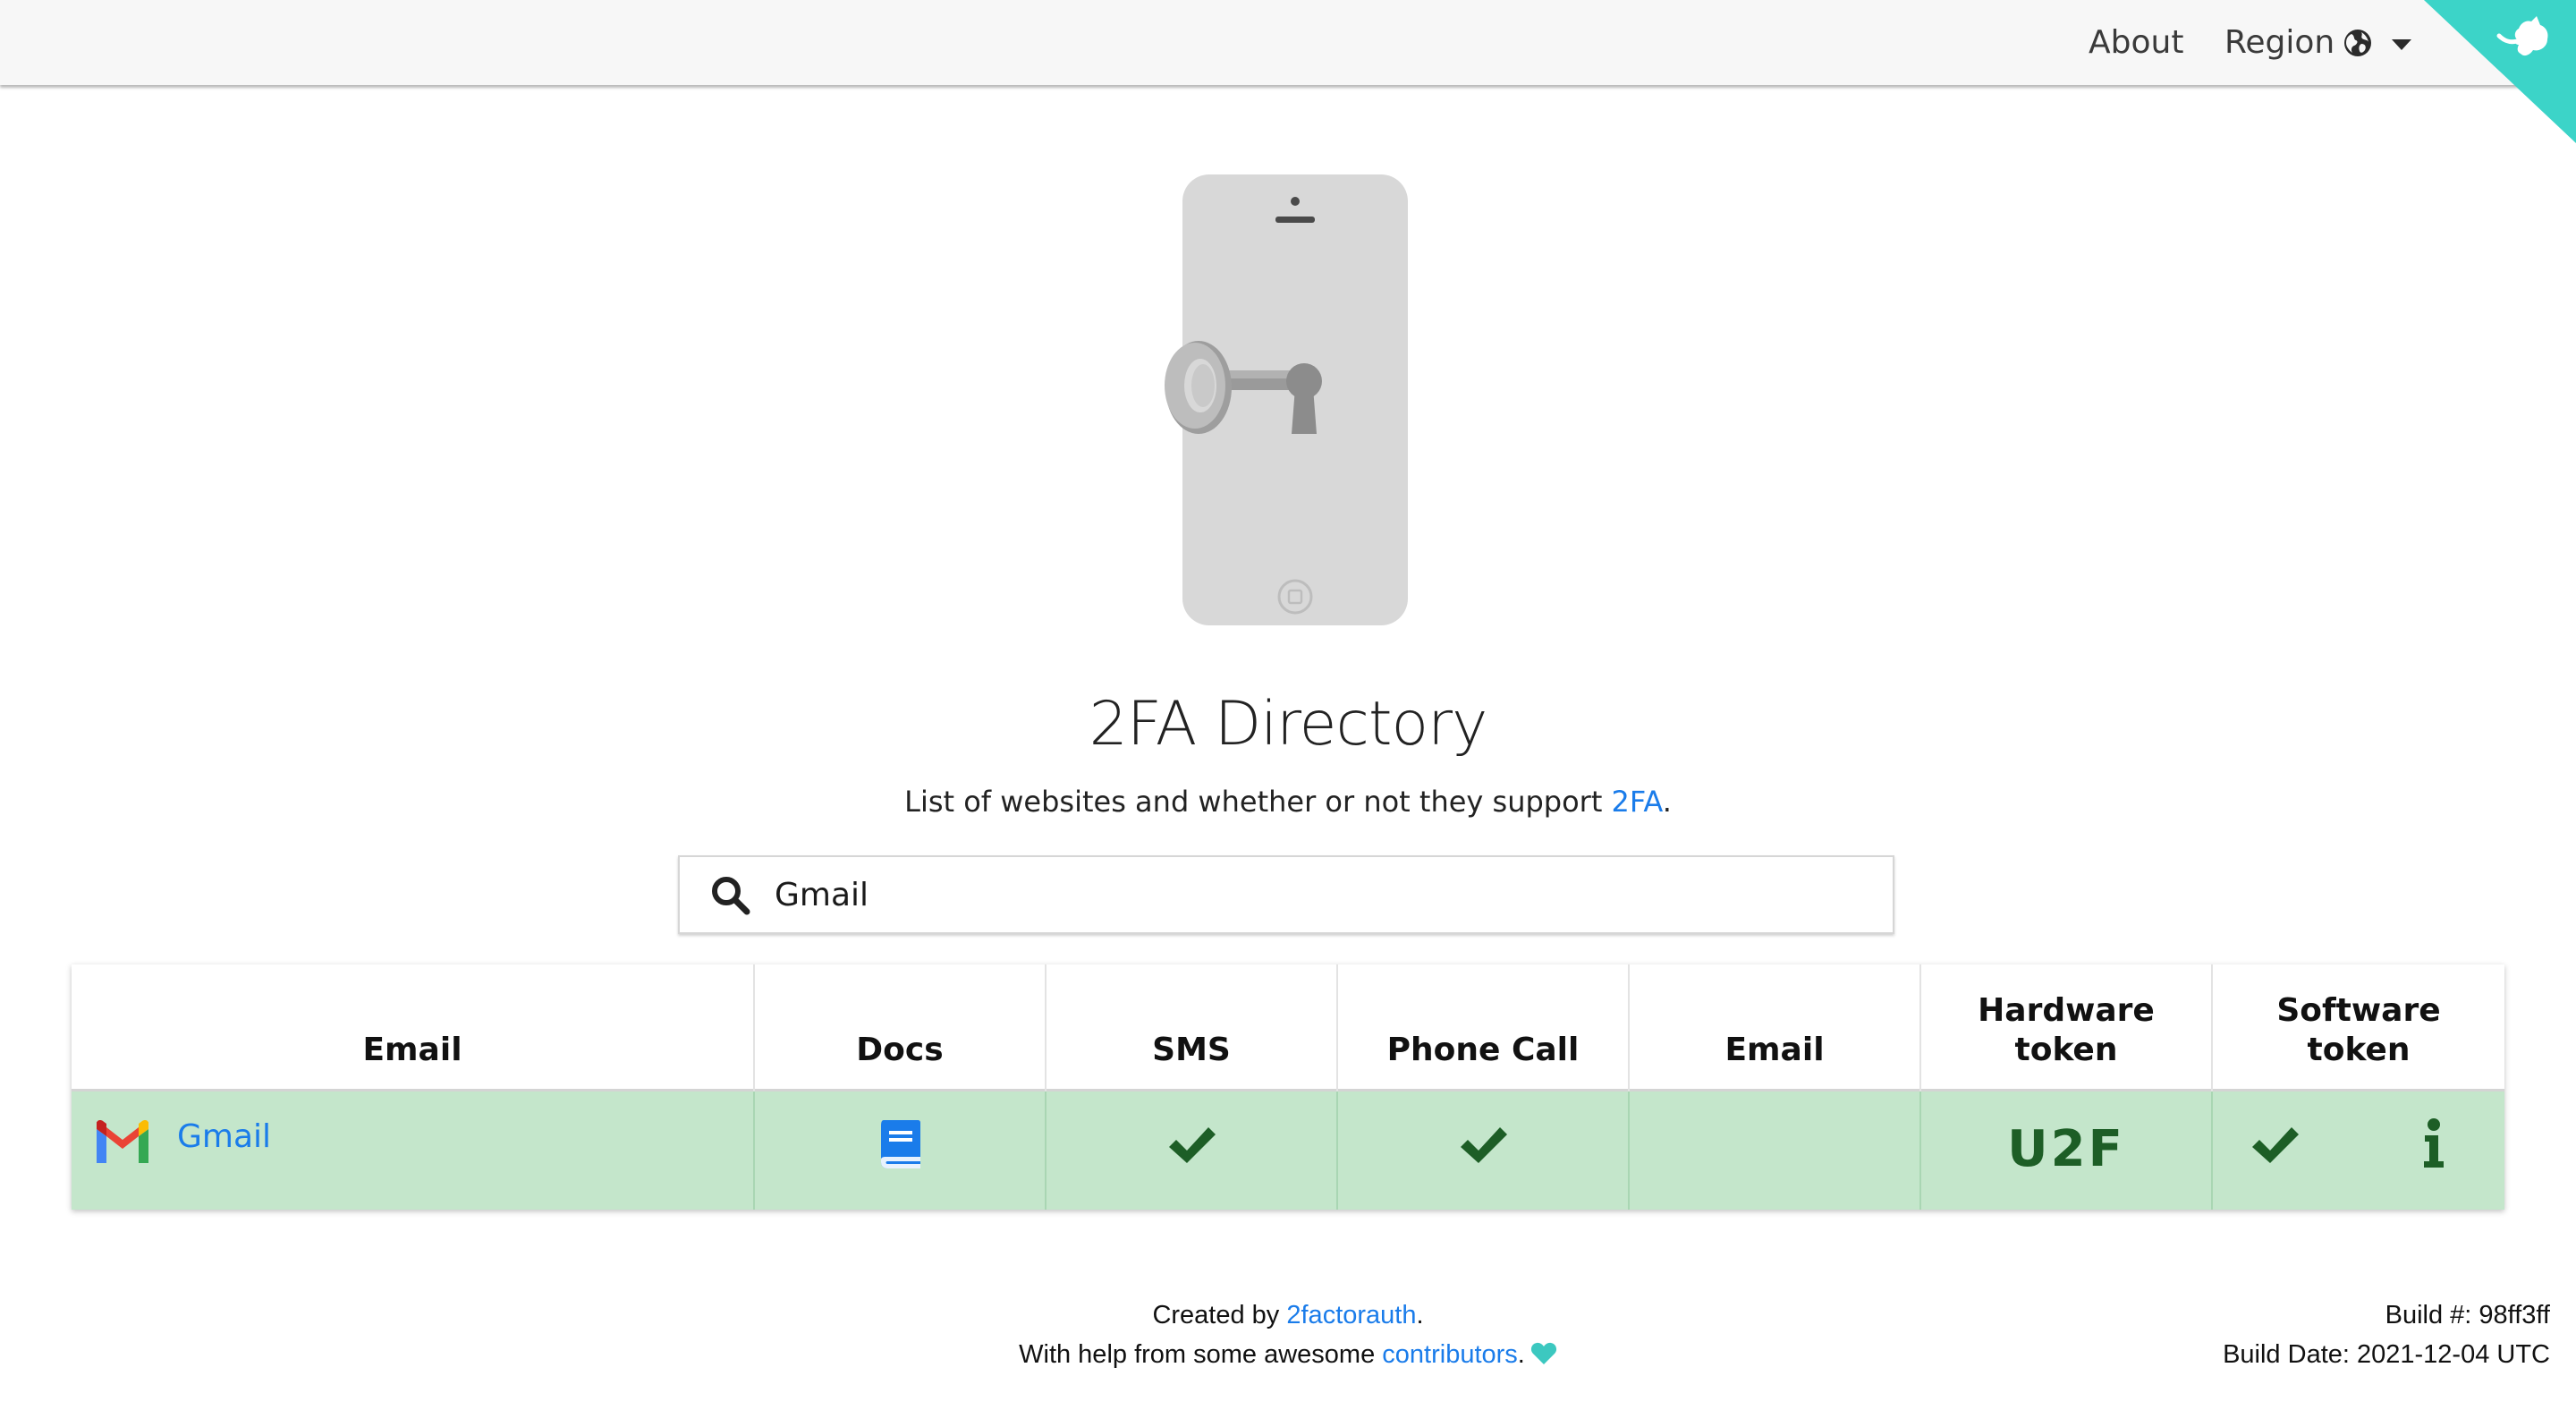 The image size is (2576, 1410). I want to click on top-navbar: About Region, so click(1288, 42).